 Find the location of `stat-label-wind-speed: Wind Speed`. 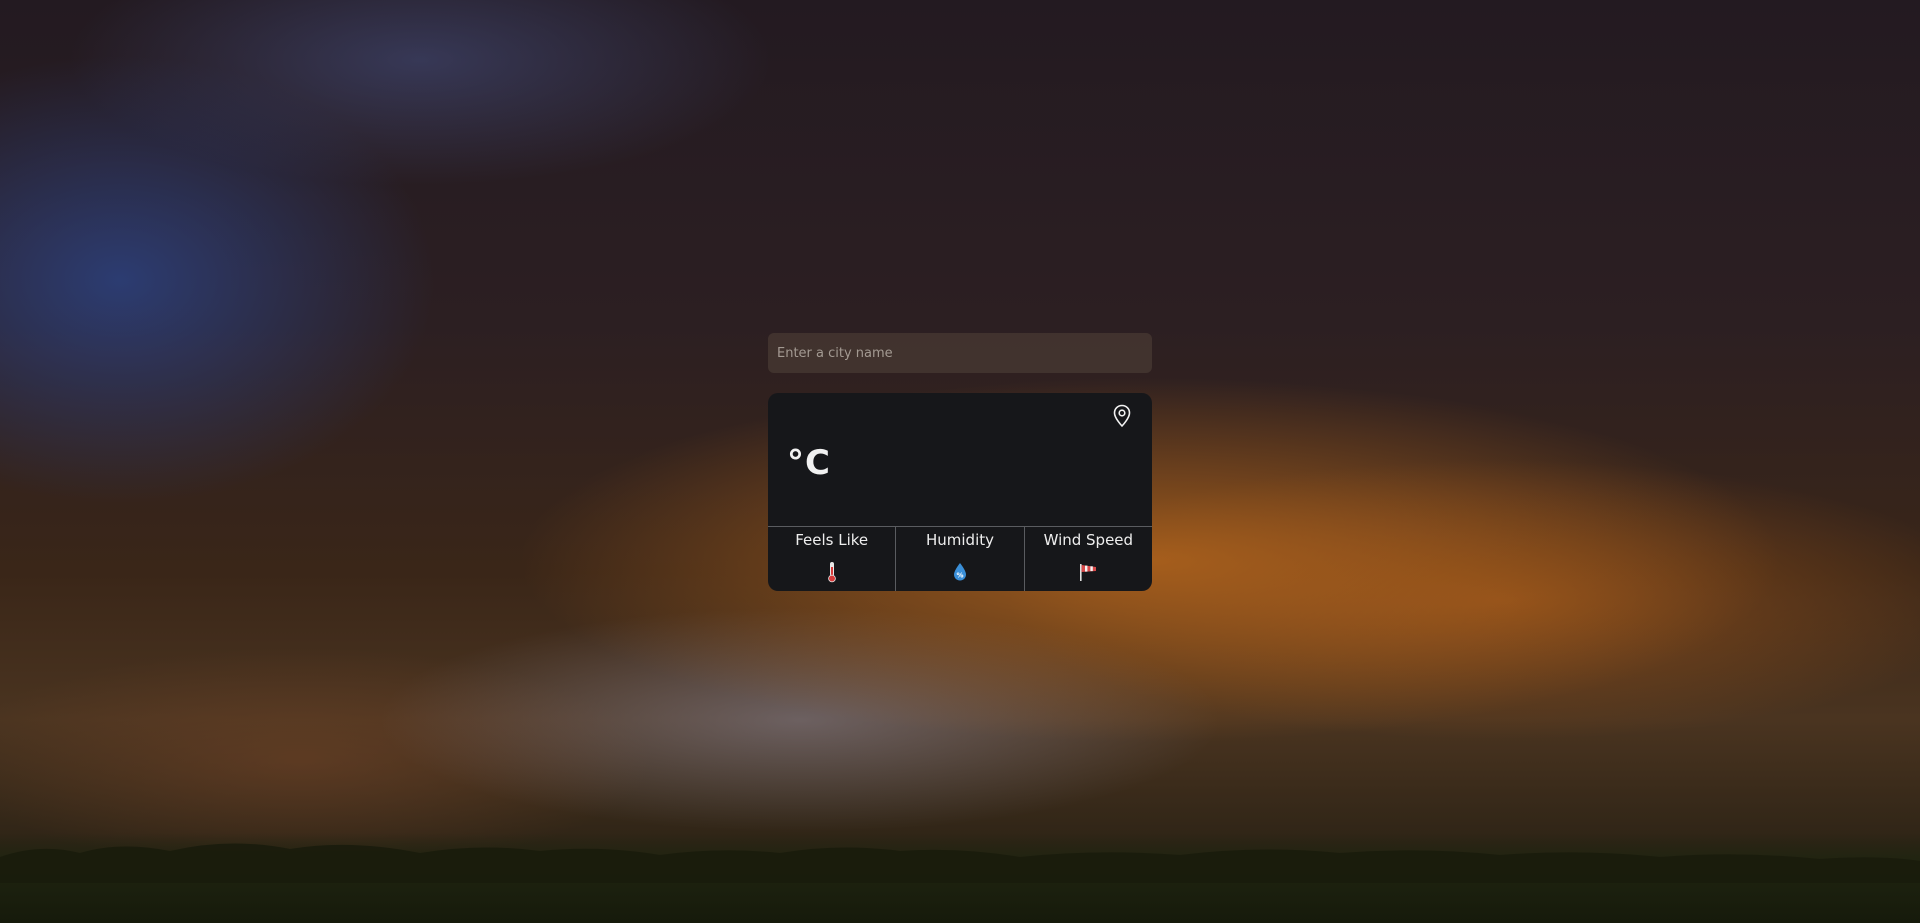

stat-label-wind-speed: Wind Speed is located at coordinates (1088, 540).